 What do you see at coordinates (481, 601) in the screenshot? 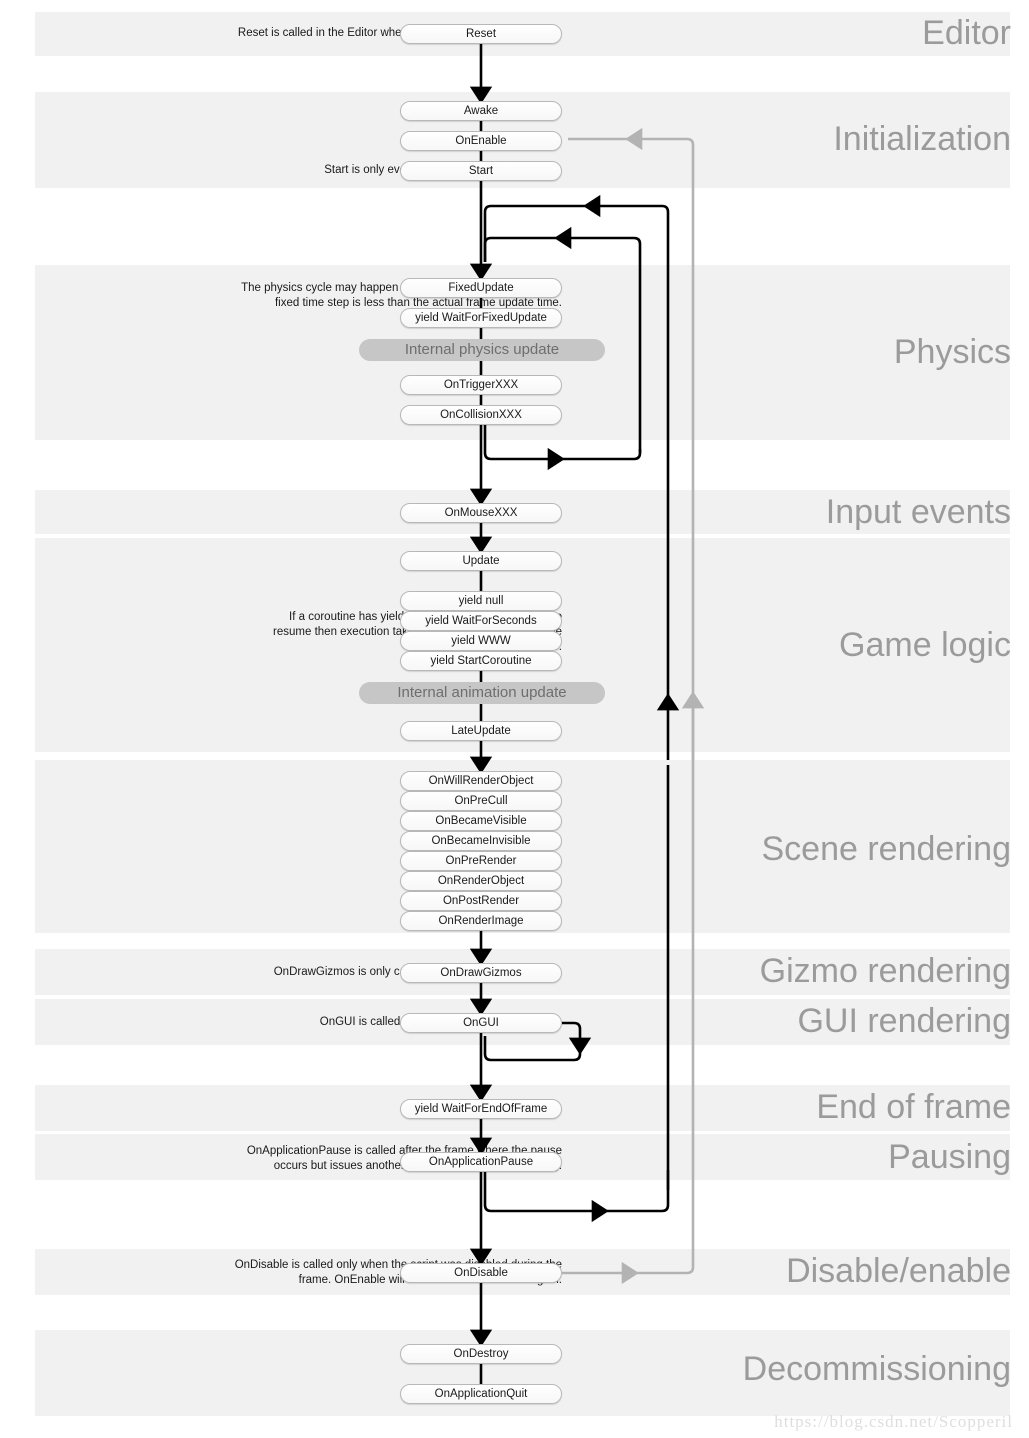
I see `node-yield-null: yield null` at bounding box center [481, 601].